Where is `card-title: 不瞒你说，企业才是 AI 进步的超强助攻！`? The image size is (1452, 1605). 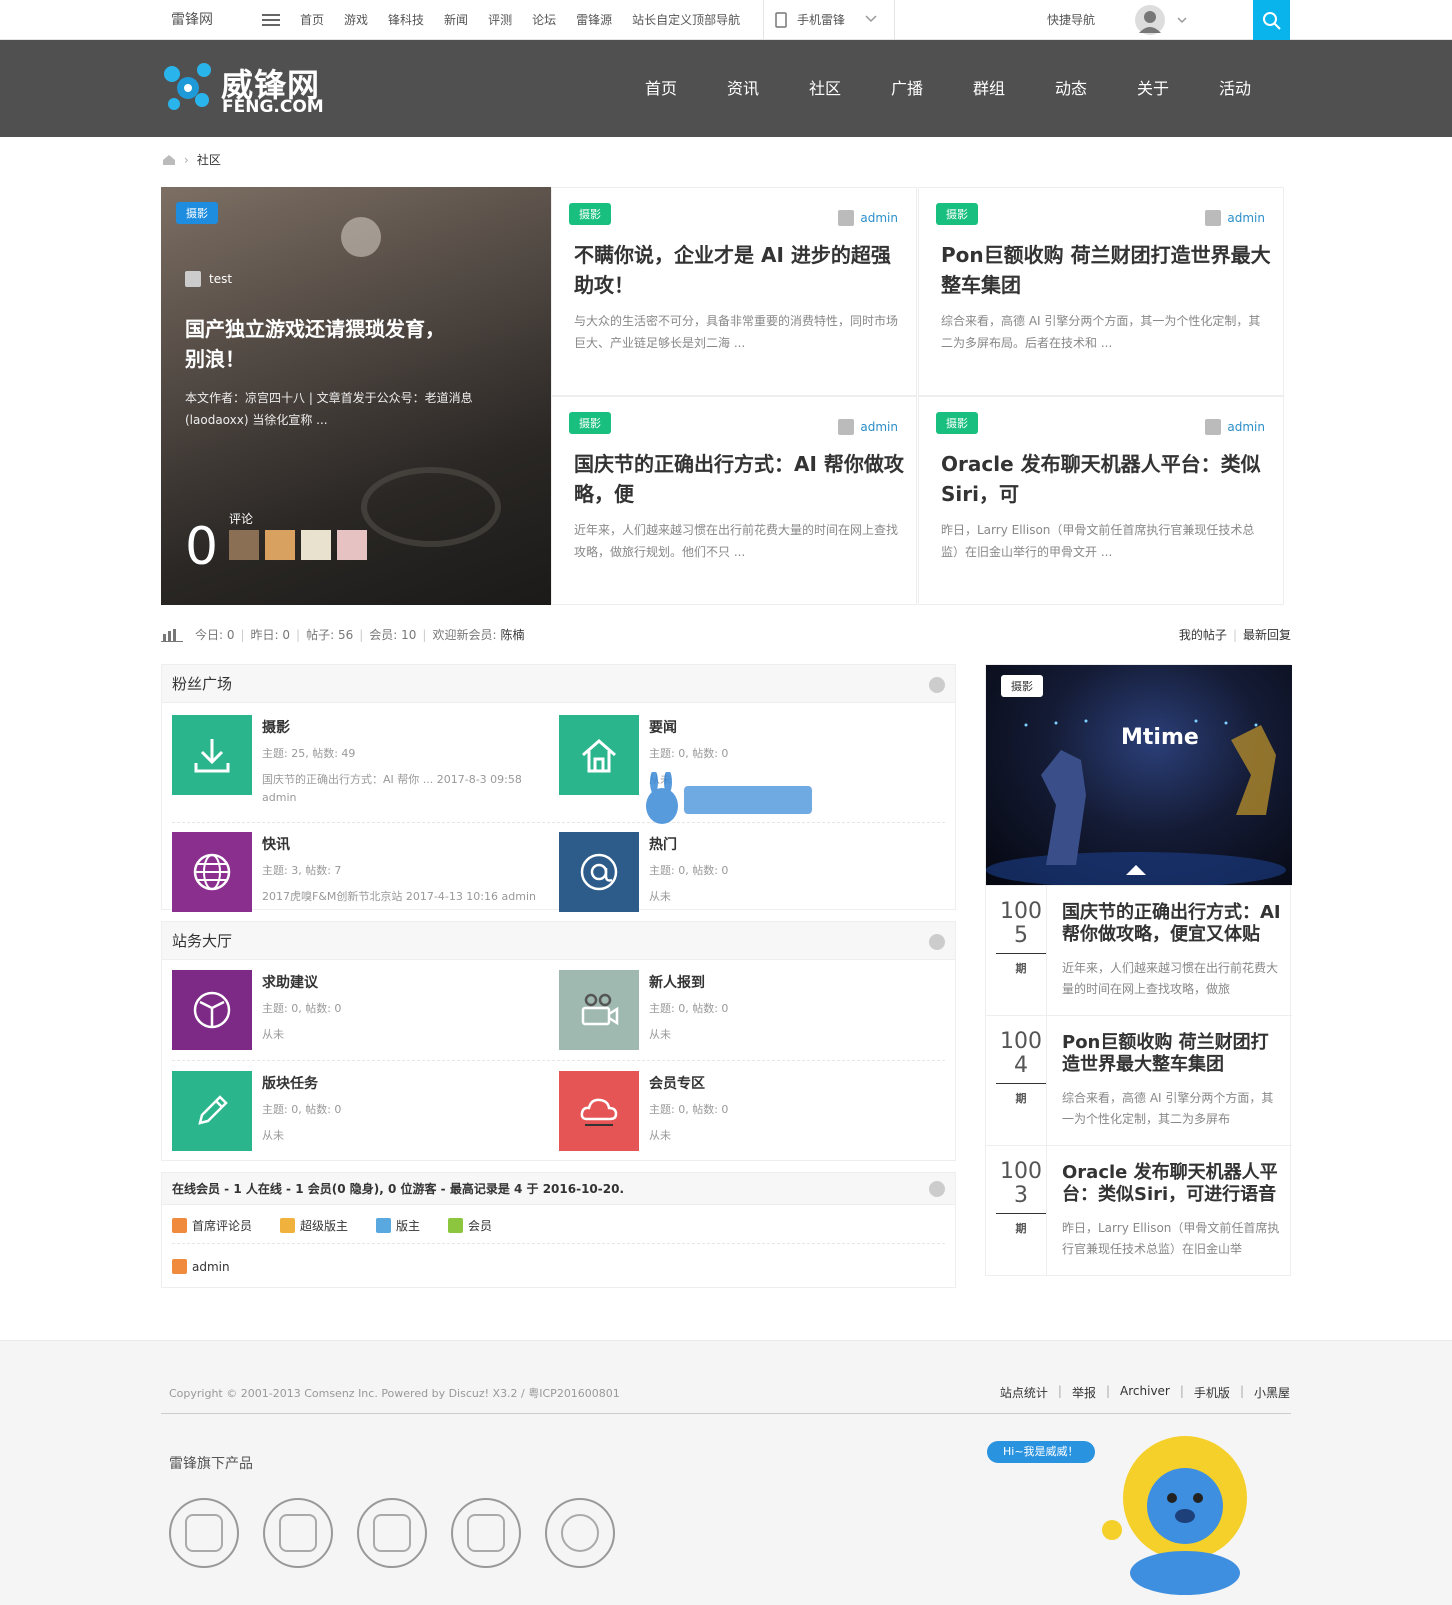
card-title: 不瞒你说，企业才是 AI 进步的超强助攻！ is located at coordinates (739, 270).